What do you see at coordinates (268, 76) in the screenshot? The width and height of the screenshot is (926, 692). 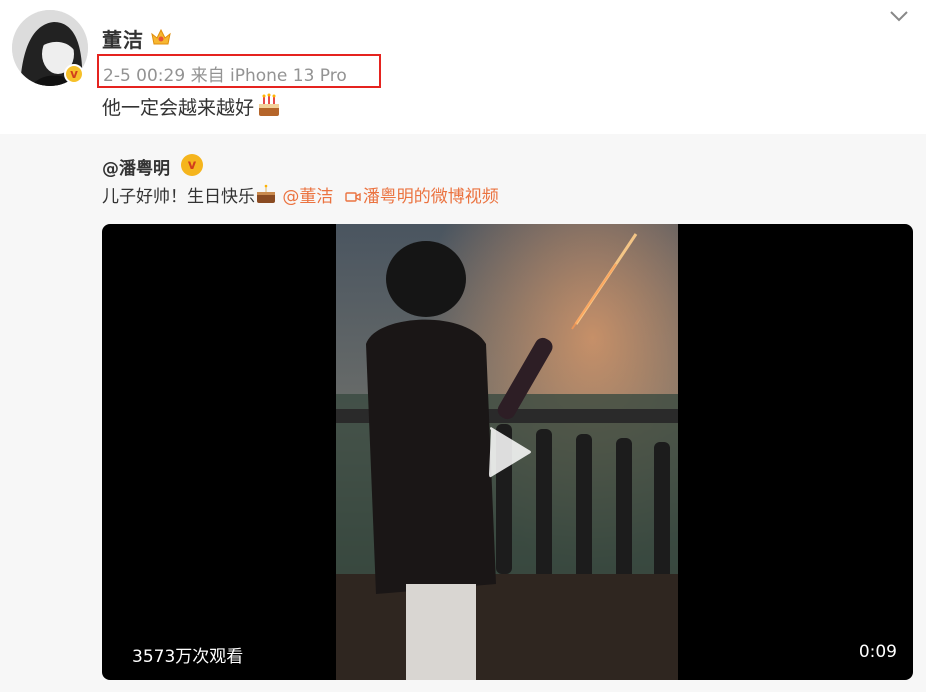 I see `post-source: 来自 iPhone 13 Pro` at bounding box center [268, 76].